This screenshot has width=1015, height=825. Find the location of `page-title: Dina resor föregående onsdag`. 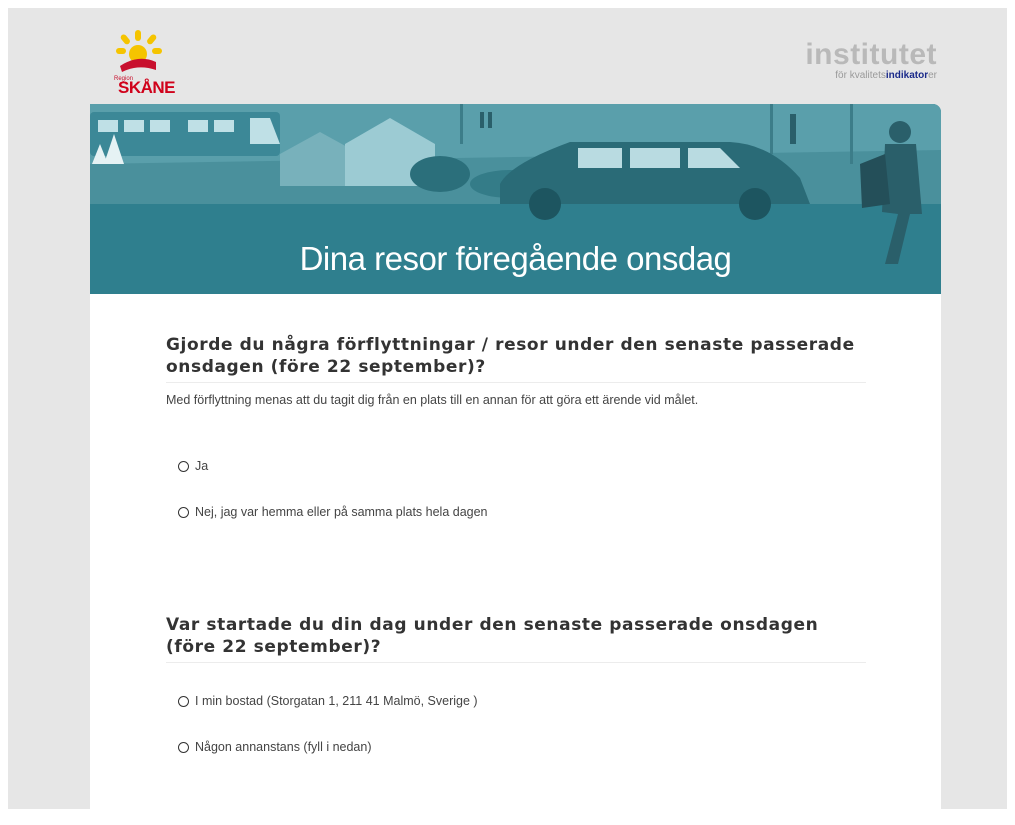

page-title: Dina resor föregående onsdag is located at coordinates (515, 258).